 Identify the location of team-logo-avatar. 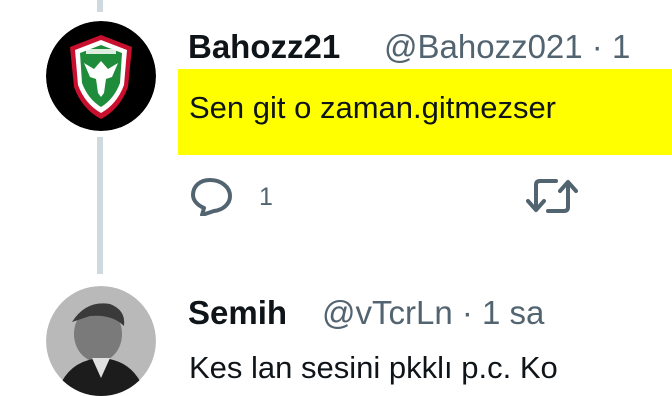
(101, 76).